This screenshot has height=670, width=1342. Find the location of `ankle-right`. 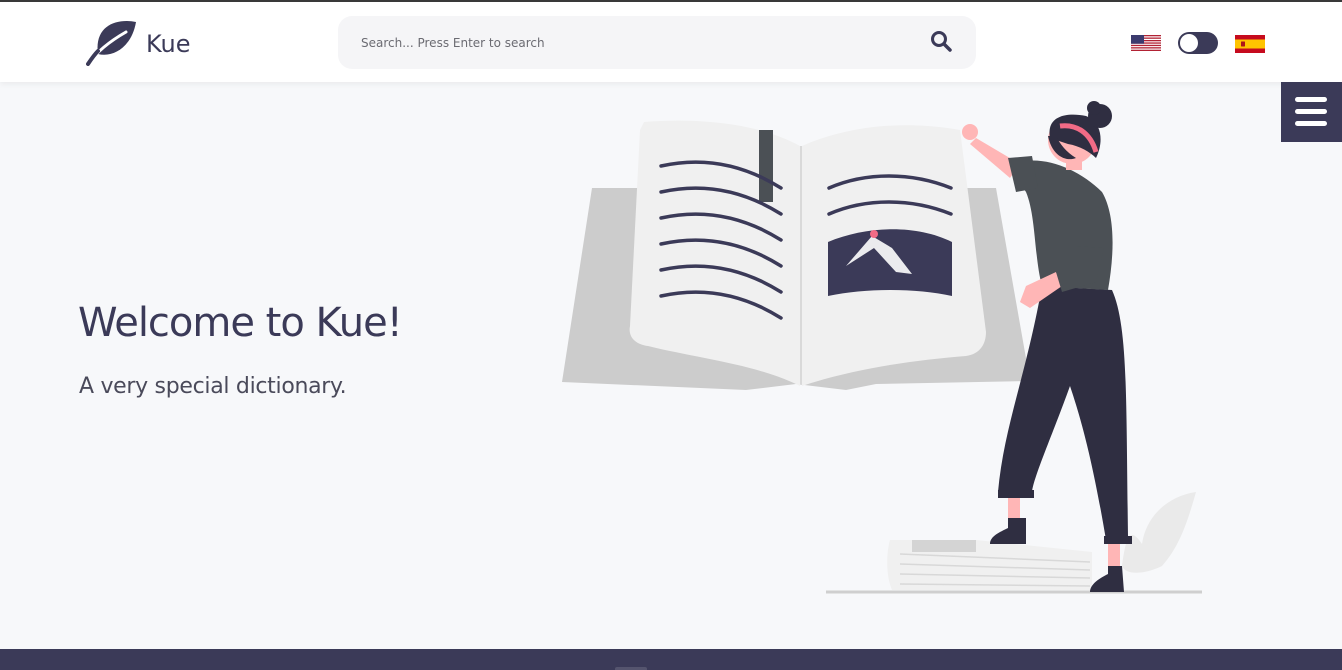

ankle-right is located at coordinates (1114, 555).